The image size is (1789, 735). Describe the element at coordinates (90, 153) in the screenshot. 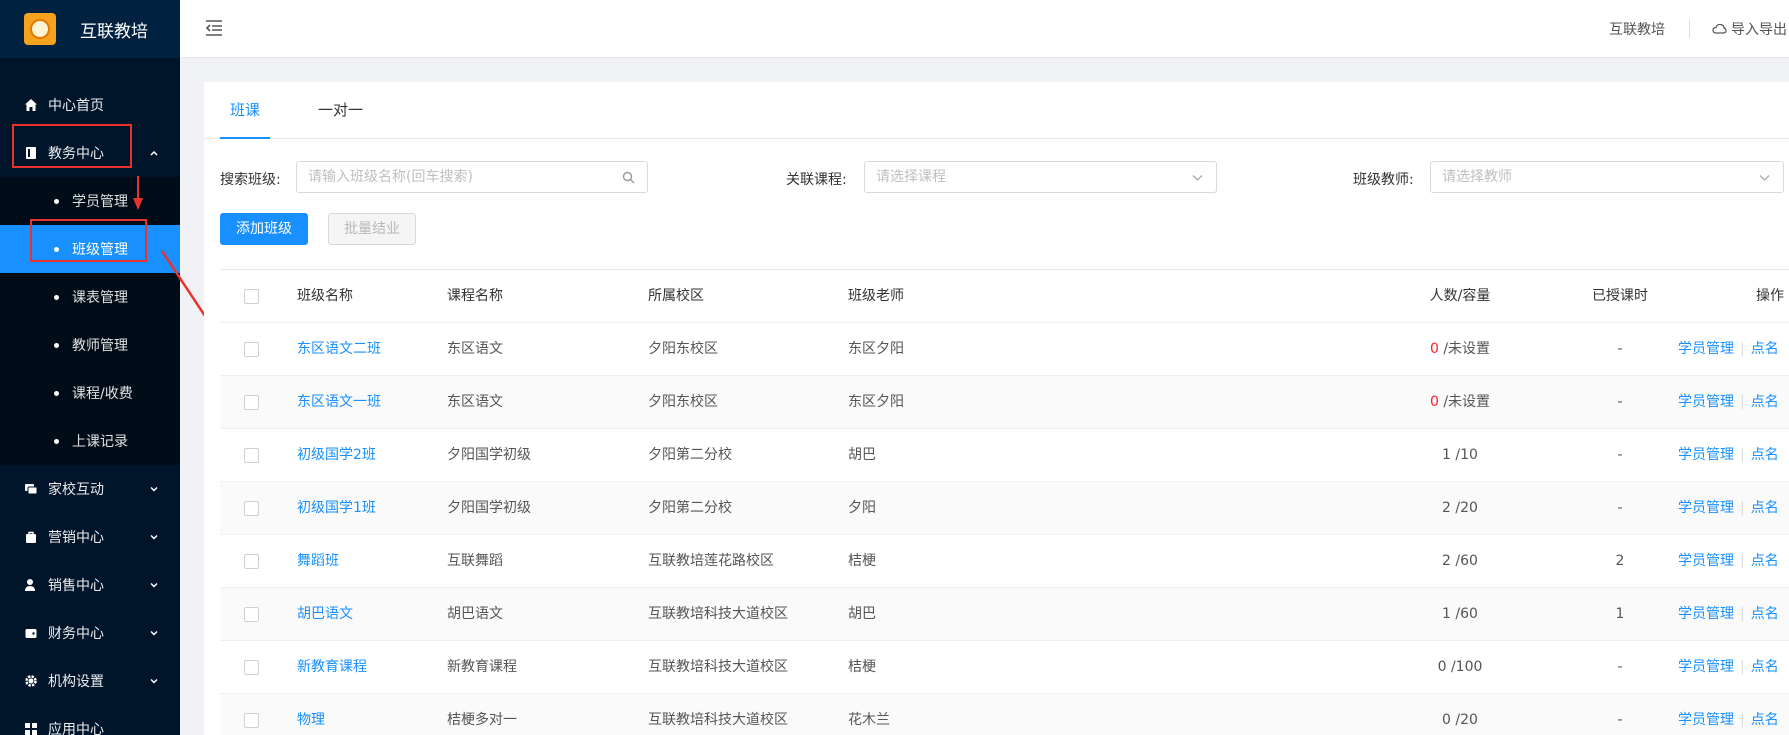

I see `sidebar-item-academic: 教务中心` at that location.